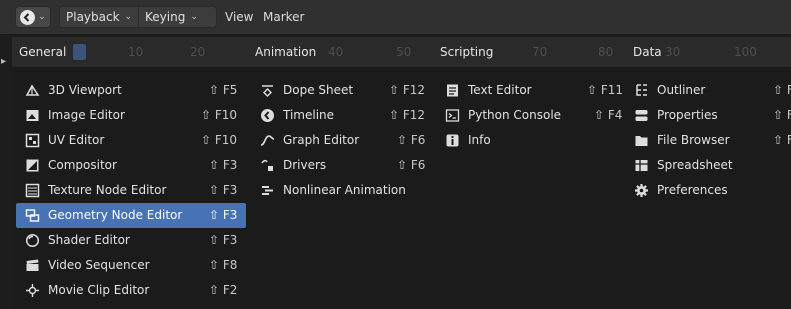 The width and height of the screenshot is (791, 309). I want to click on ruler-label: 30, so click(673, 52).